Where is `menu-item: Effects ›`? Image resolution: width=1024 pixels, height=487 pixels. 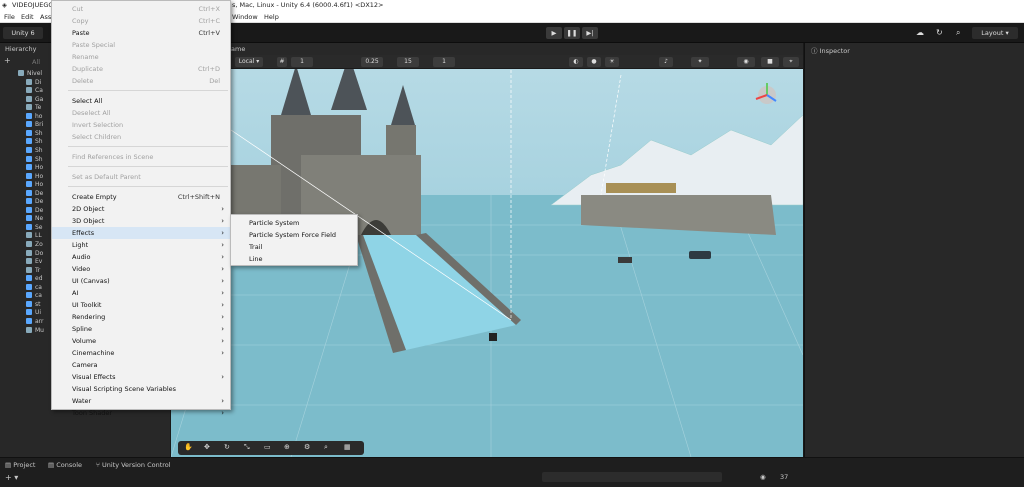
menu-item: Effects › is located at coordinates (142, 233).